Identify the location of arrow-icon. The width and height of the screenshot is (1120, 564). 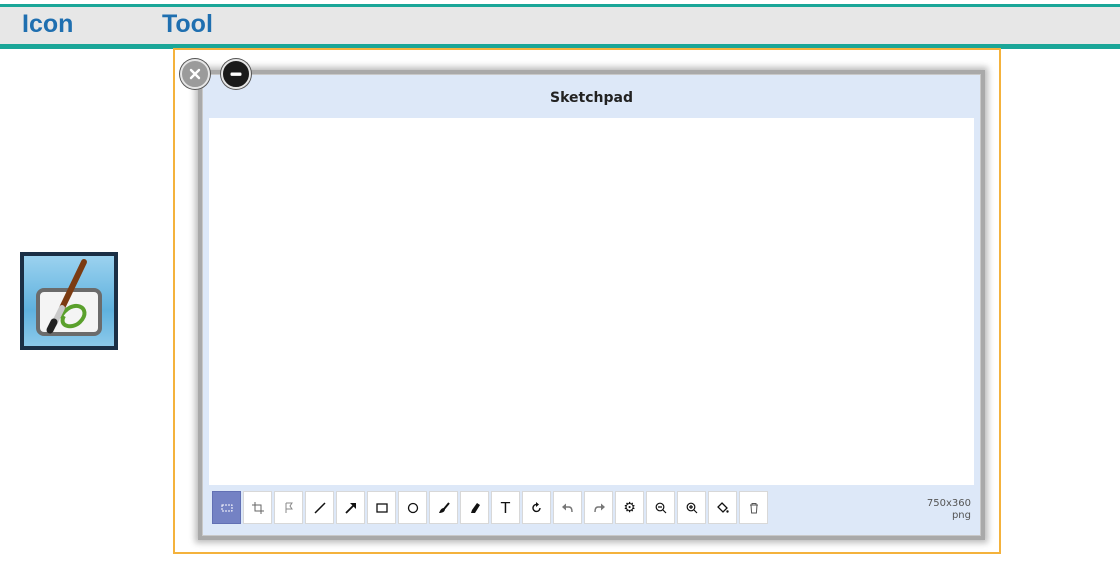
(350, 508).